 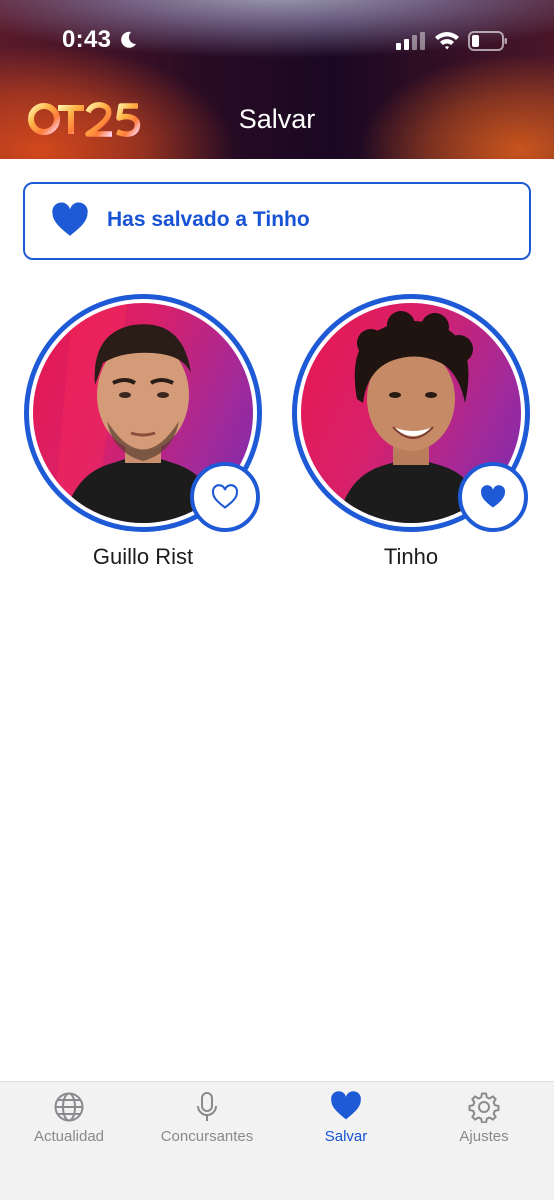 I want to click on status-bar: 0:43, so click(x=277, y=42).